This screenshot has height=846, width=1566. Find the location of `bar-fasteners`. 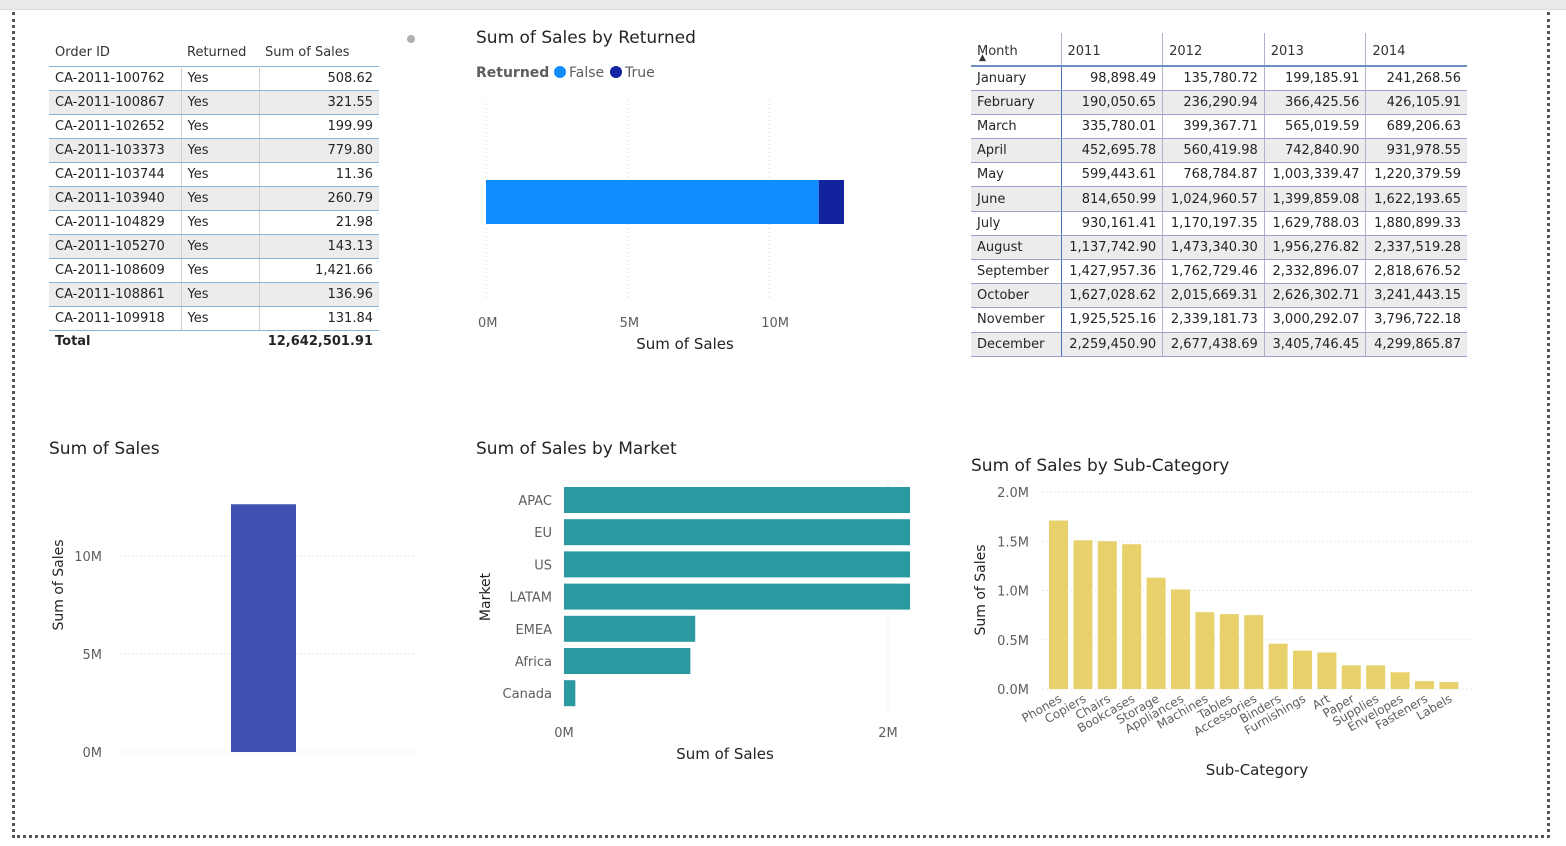

bar-fasteners is located at coordinates (1424, 685).